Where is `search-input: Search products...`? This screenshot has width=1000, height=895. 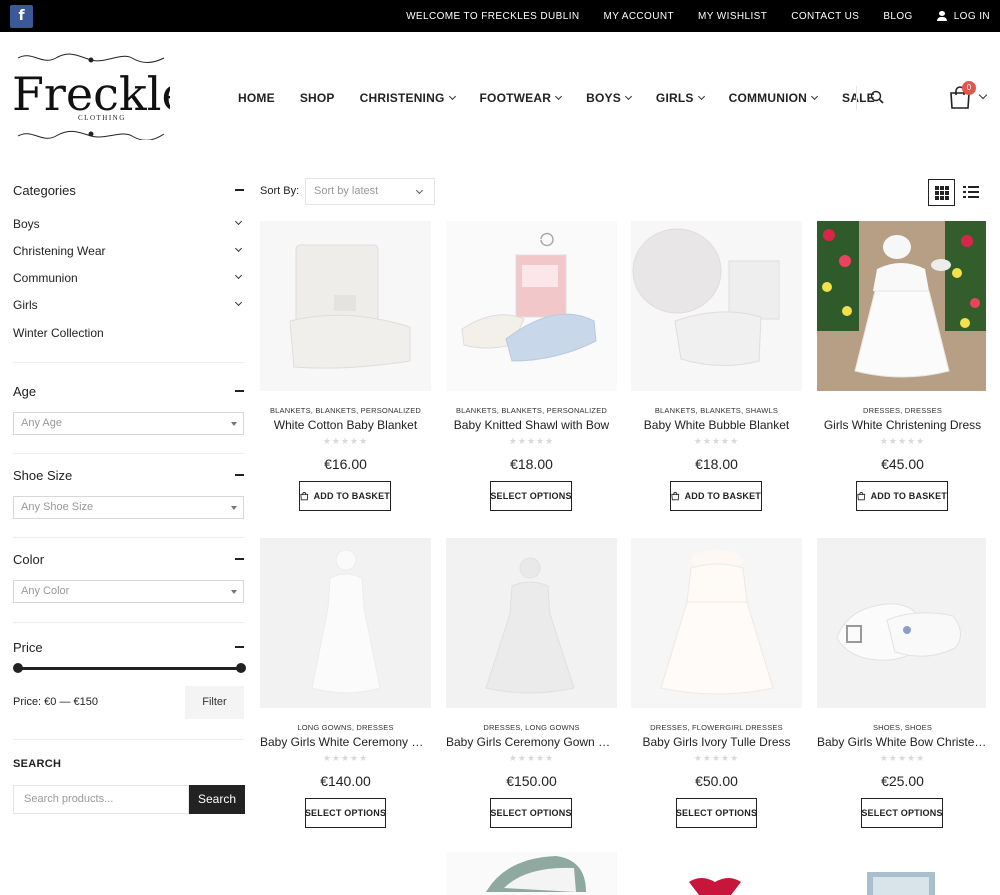
search-input: Search products... is located at coordinates (101, 799).